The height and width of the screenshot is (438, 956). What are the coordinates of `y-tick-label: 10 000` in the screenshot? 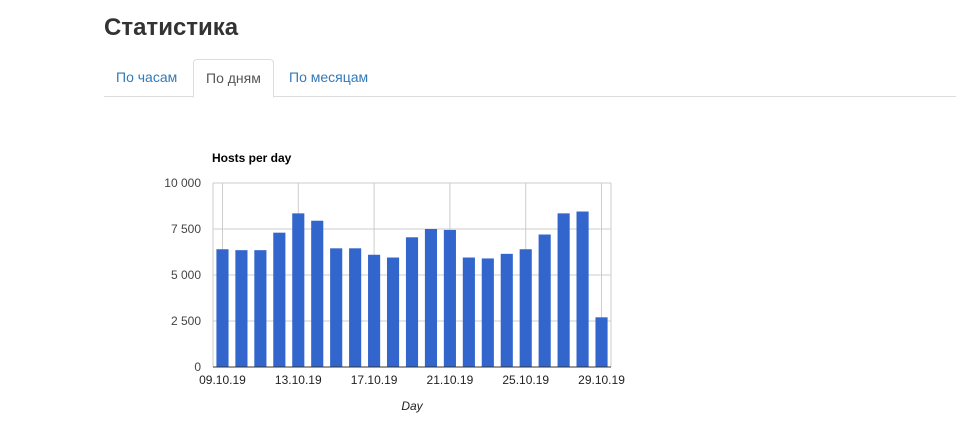 It's located at (182, 183).